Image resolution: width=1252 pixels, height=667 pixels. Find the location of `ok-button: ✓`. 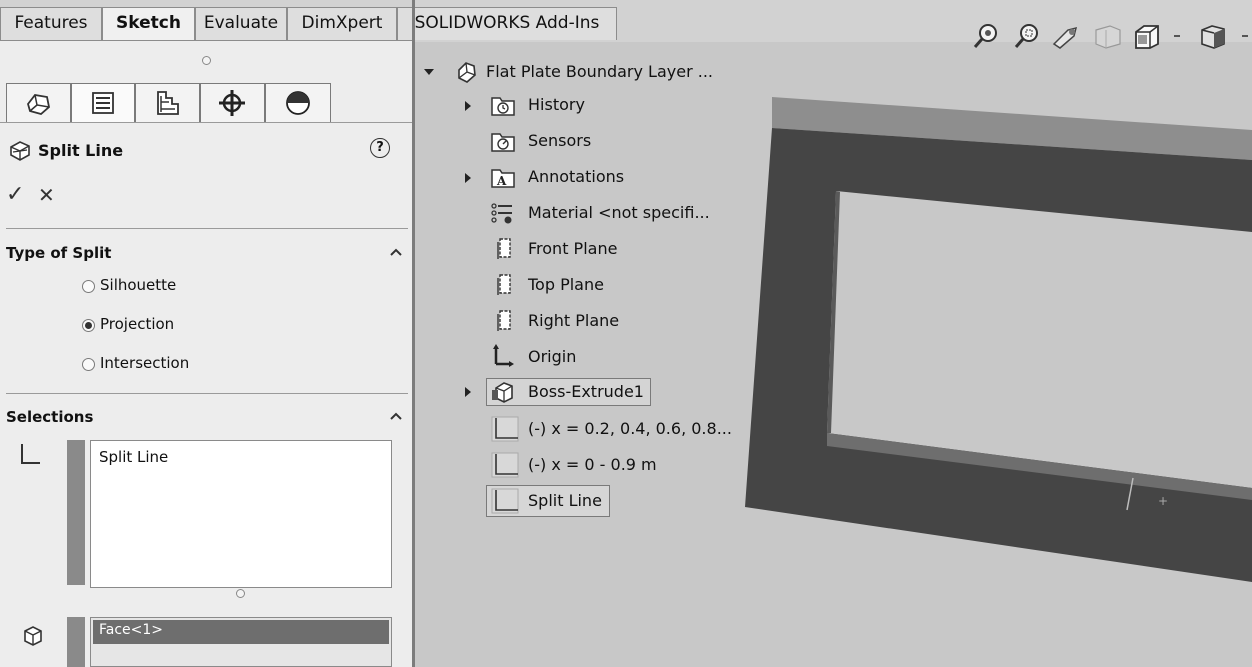

ok-button: ✓ is located at coordinates (15, 194).